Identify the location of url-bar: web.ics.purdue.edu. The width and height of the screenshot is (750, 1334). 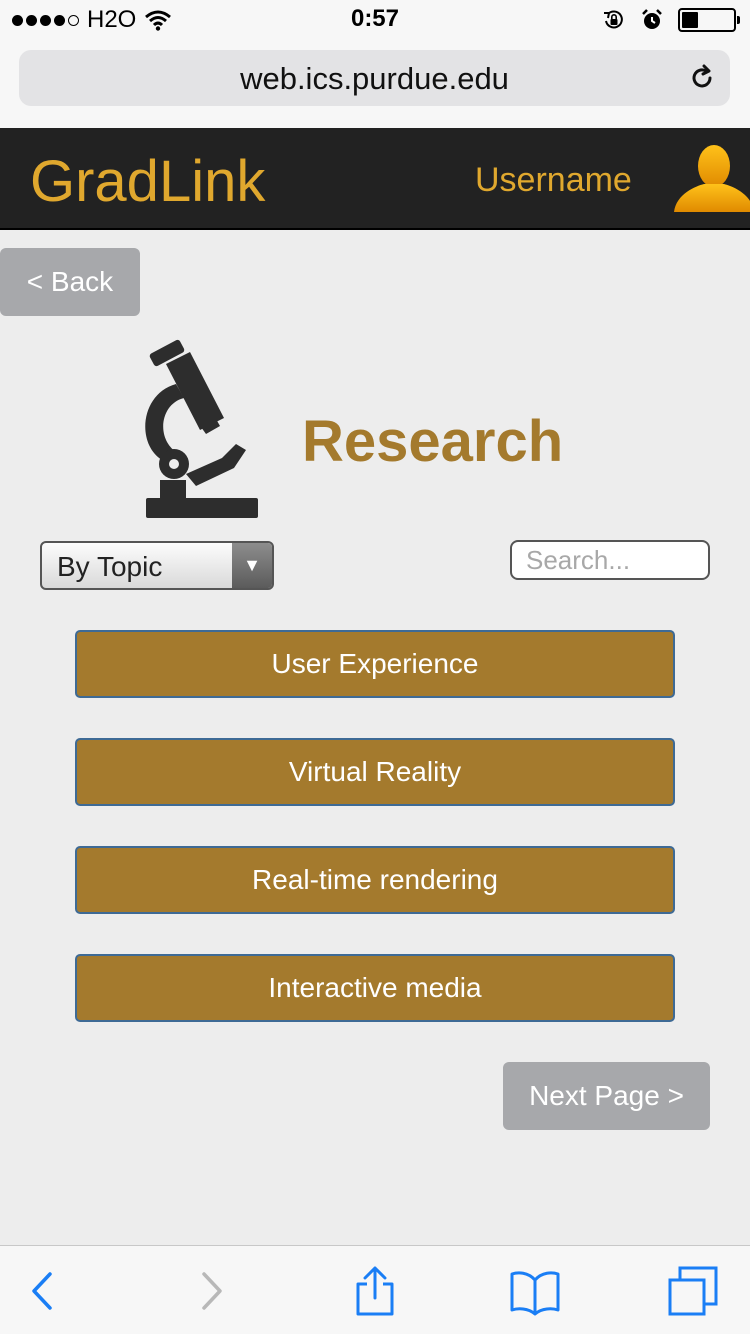
(374, 78).